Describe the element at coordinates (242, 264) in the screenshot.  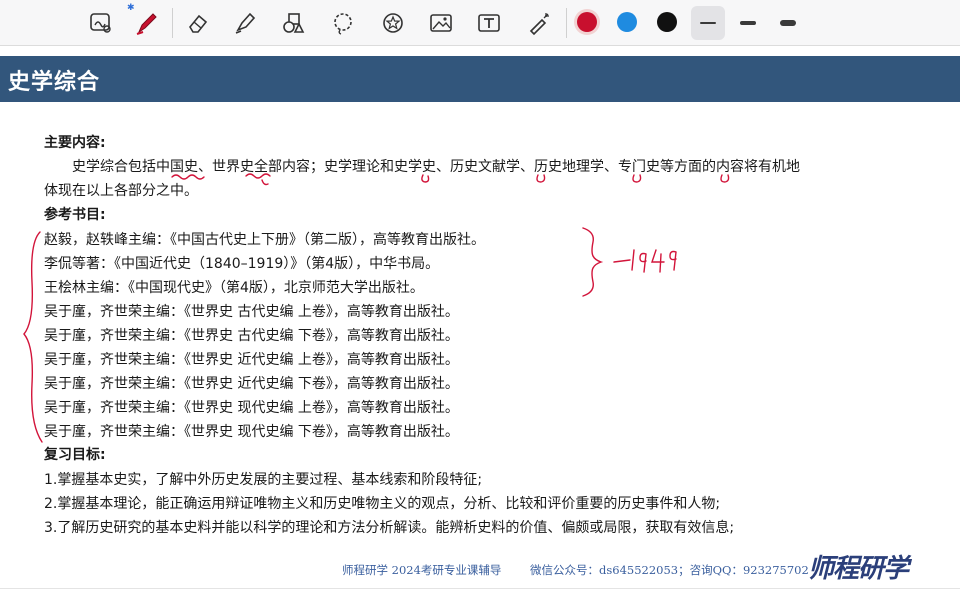
I see `reference-item: 李侃等著：《中国近代史（1840–1919）》（第4版），中华书局。` at that location.